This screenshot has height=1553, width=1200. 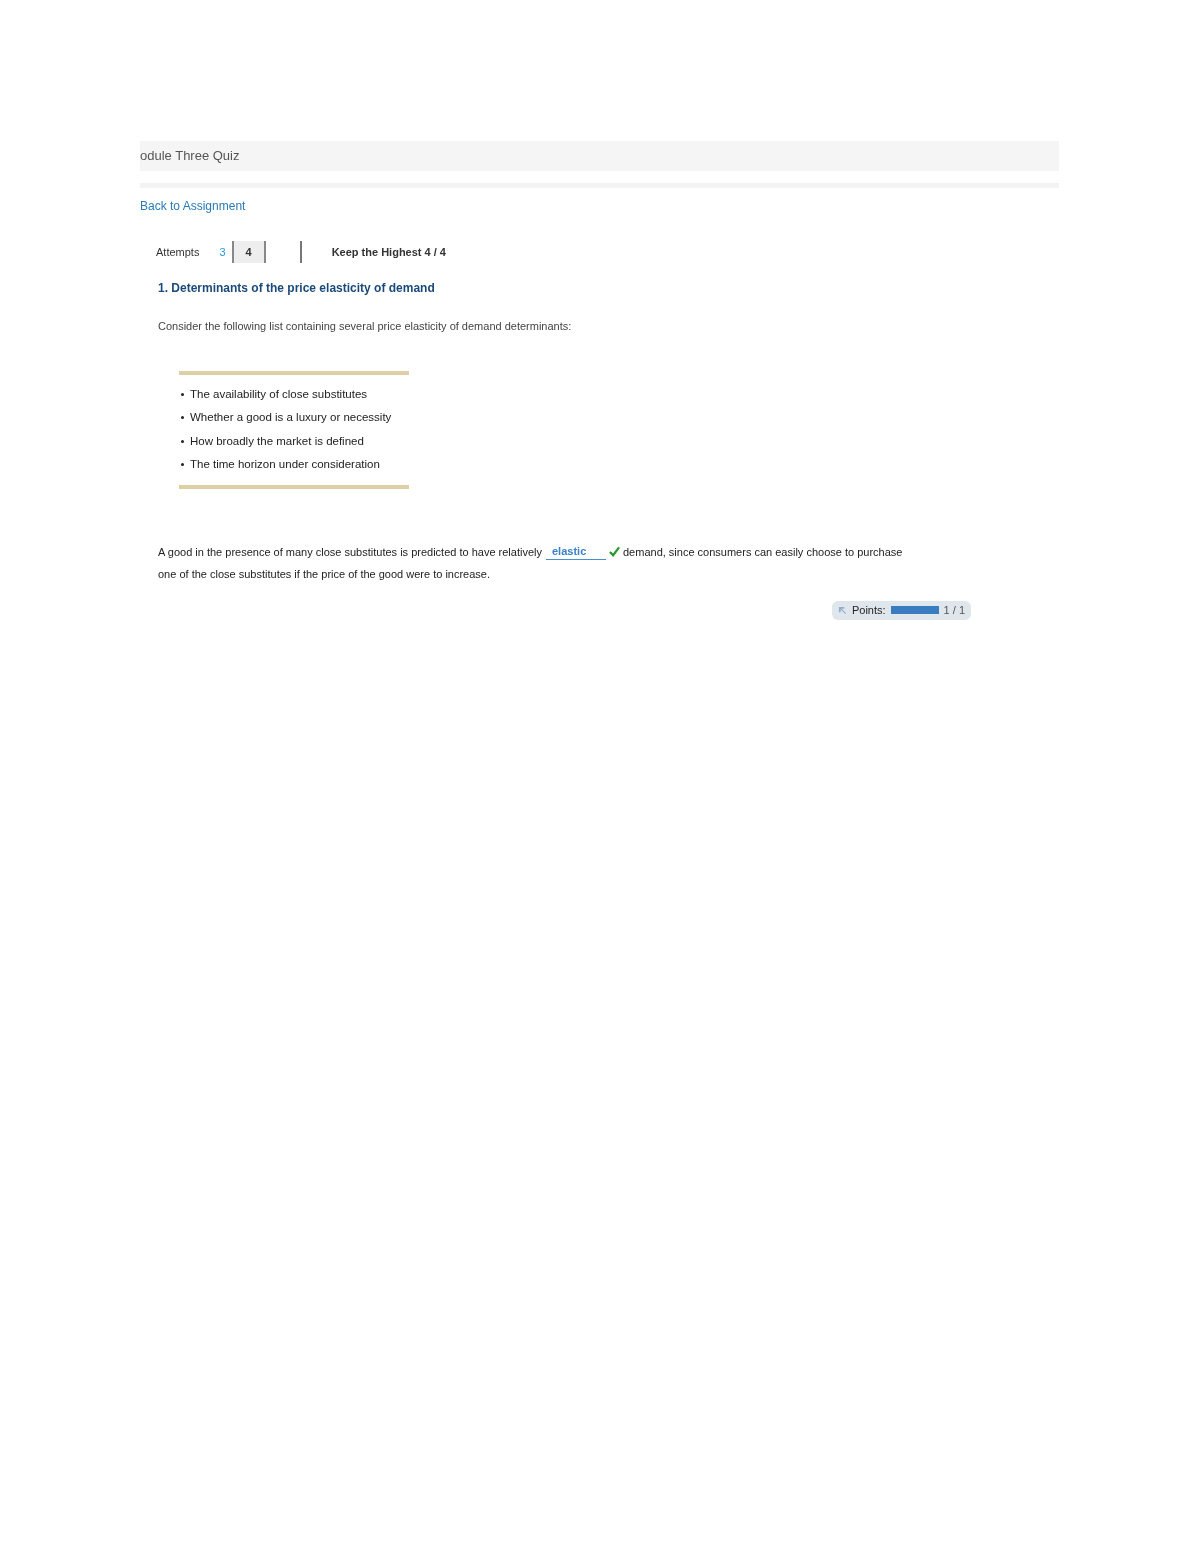 What do you see at coordinates (193, 206) in the screenshot?
I see `back-link: Back to Assignment` at bounding box center [193, 206].